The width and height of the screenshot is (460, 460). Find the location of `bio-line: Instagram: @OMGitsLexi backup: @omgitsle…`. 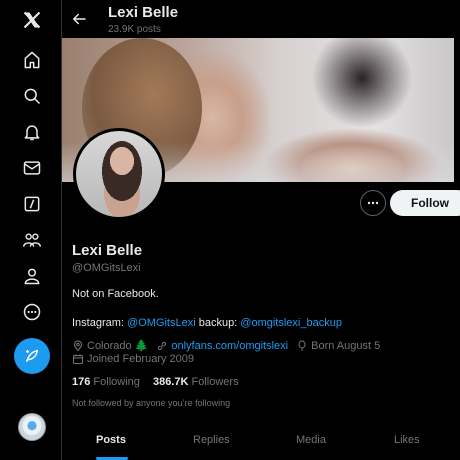

bio-line: Instagram: @OMGitsLexi backup: @omgitsle… is located at coordinates (207, 323).